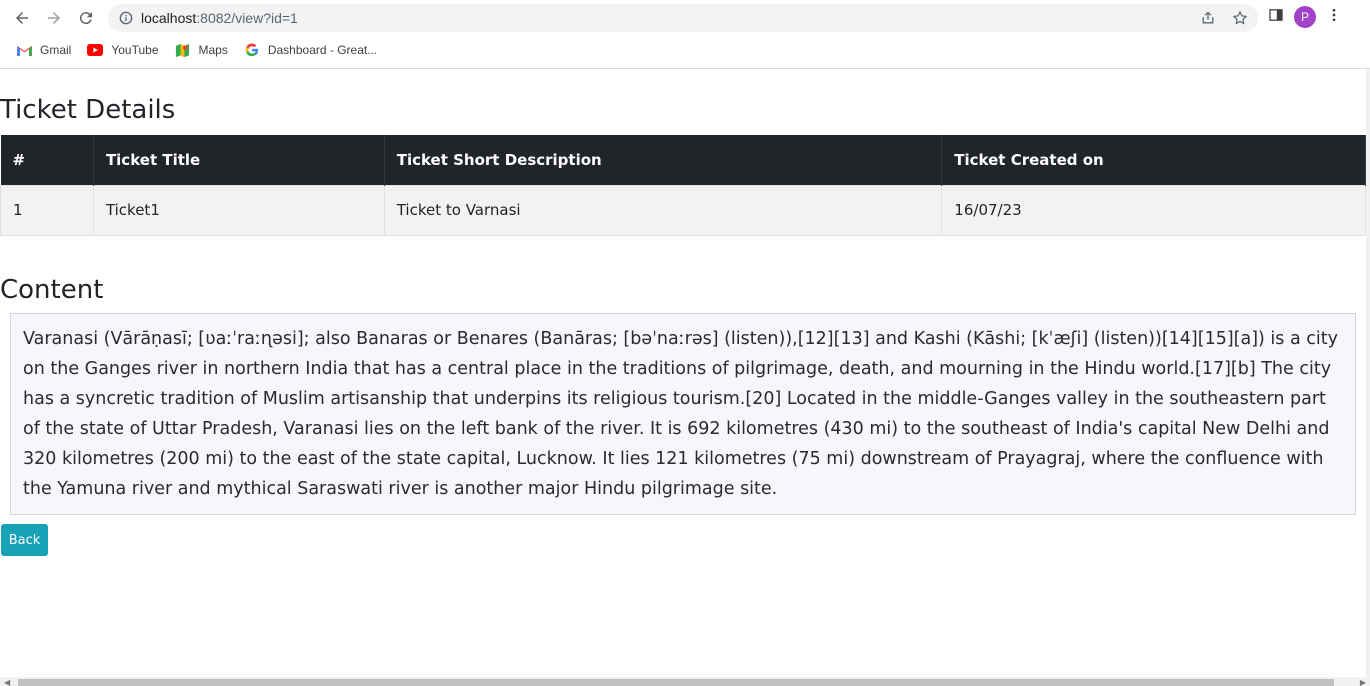 The height and width of the screenshot is (686, 1370). Describe the element at coordinates (1334, 17) in the screenshot. I see `menu-dots-icon` at that location.